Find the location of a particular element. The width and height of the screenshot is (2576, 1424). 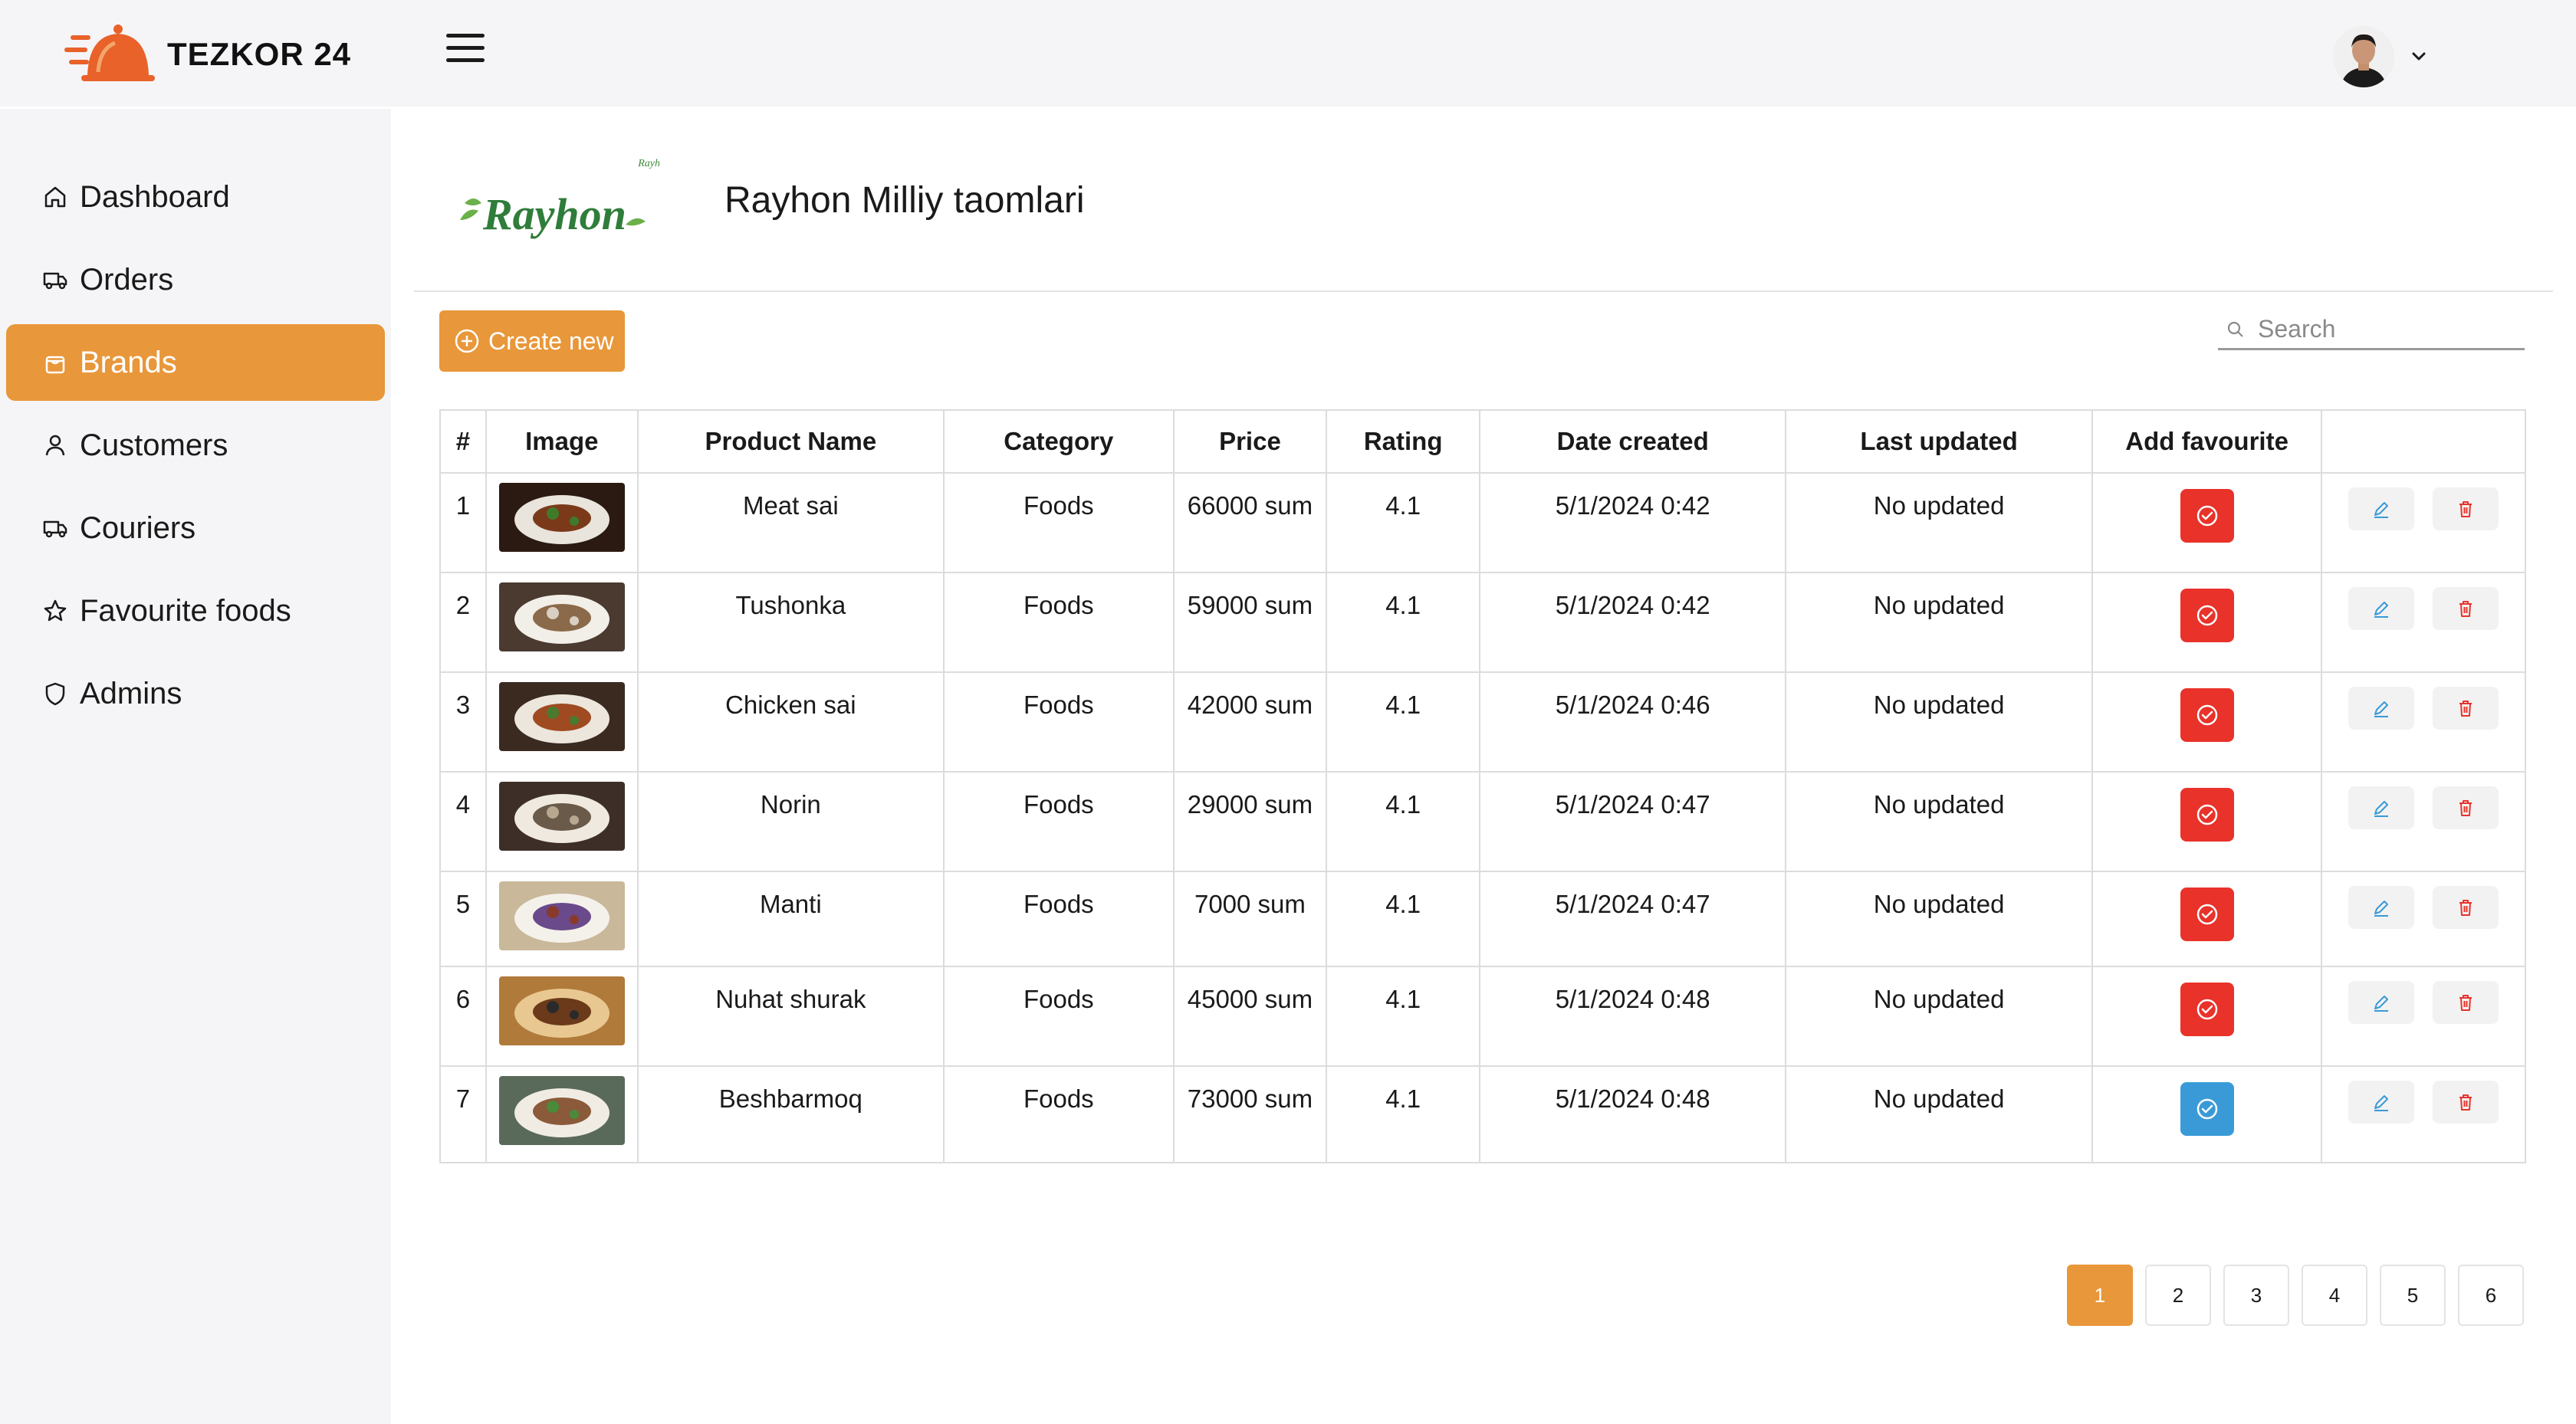

sidebar-item-orders: Orders is located at coordinates (195, 279).